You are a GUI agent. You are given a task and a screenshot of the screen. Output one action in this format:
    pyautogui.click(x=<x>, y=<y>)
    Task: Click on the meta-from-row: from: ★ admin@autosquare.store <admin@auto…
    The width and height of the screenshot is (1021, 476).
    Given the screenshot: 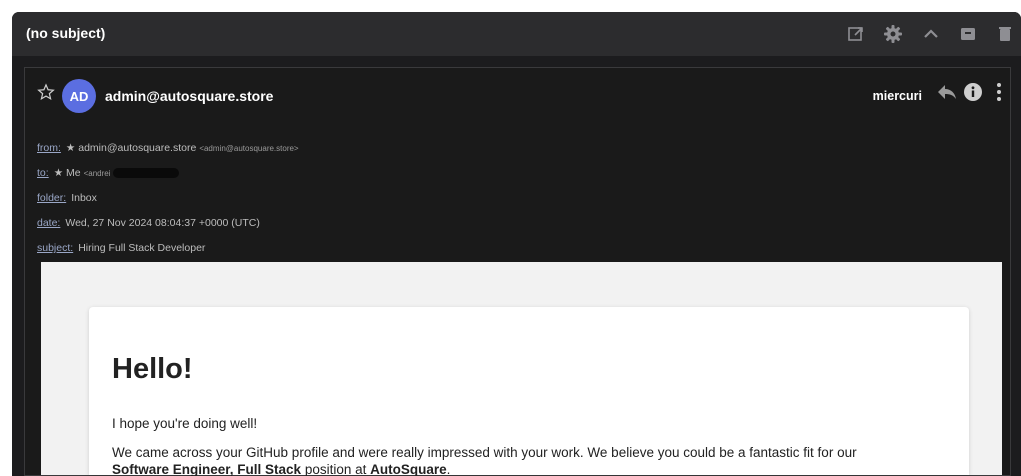 What is the action you would take?
    pyautogui.click(x=168, y=148)
    